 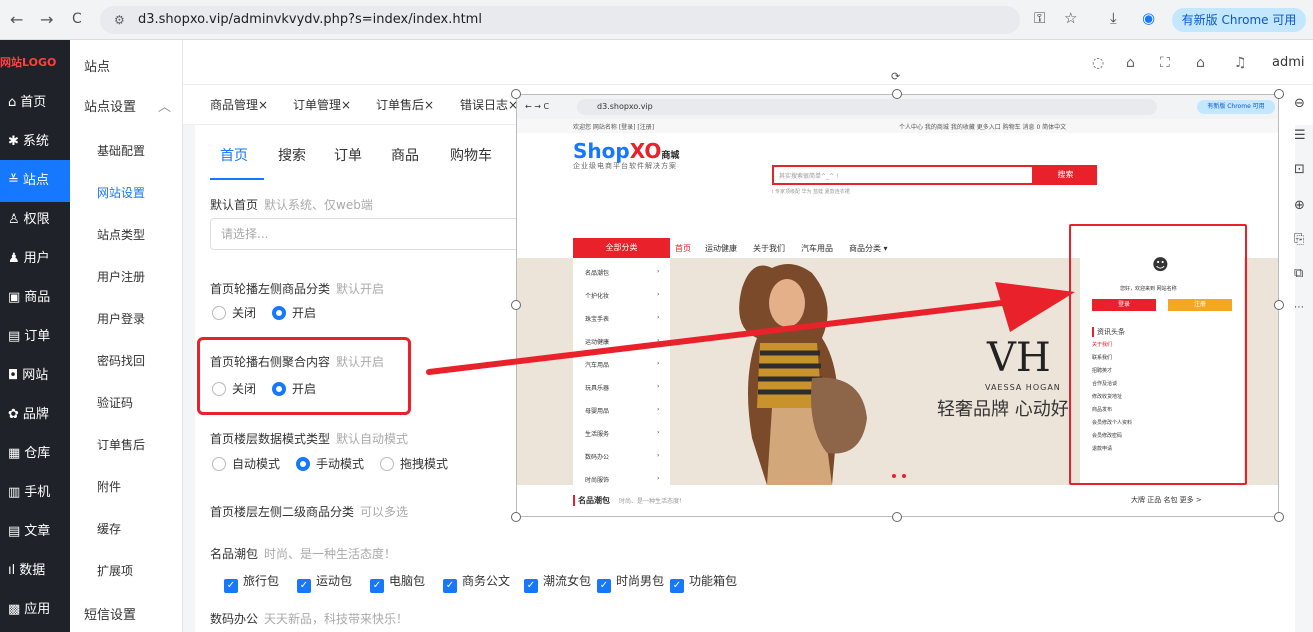 What do you see at coordinates (294, 312) in the screenshot?
I see `left-cat-on-radio: 开启` at bounding box center [294, 312].